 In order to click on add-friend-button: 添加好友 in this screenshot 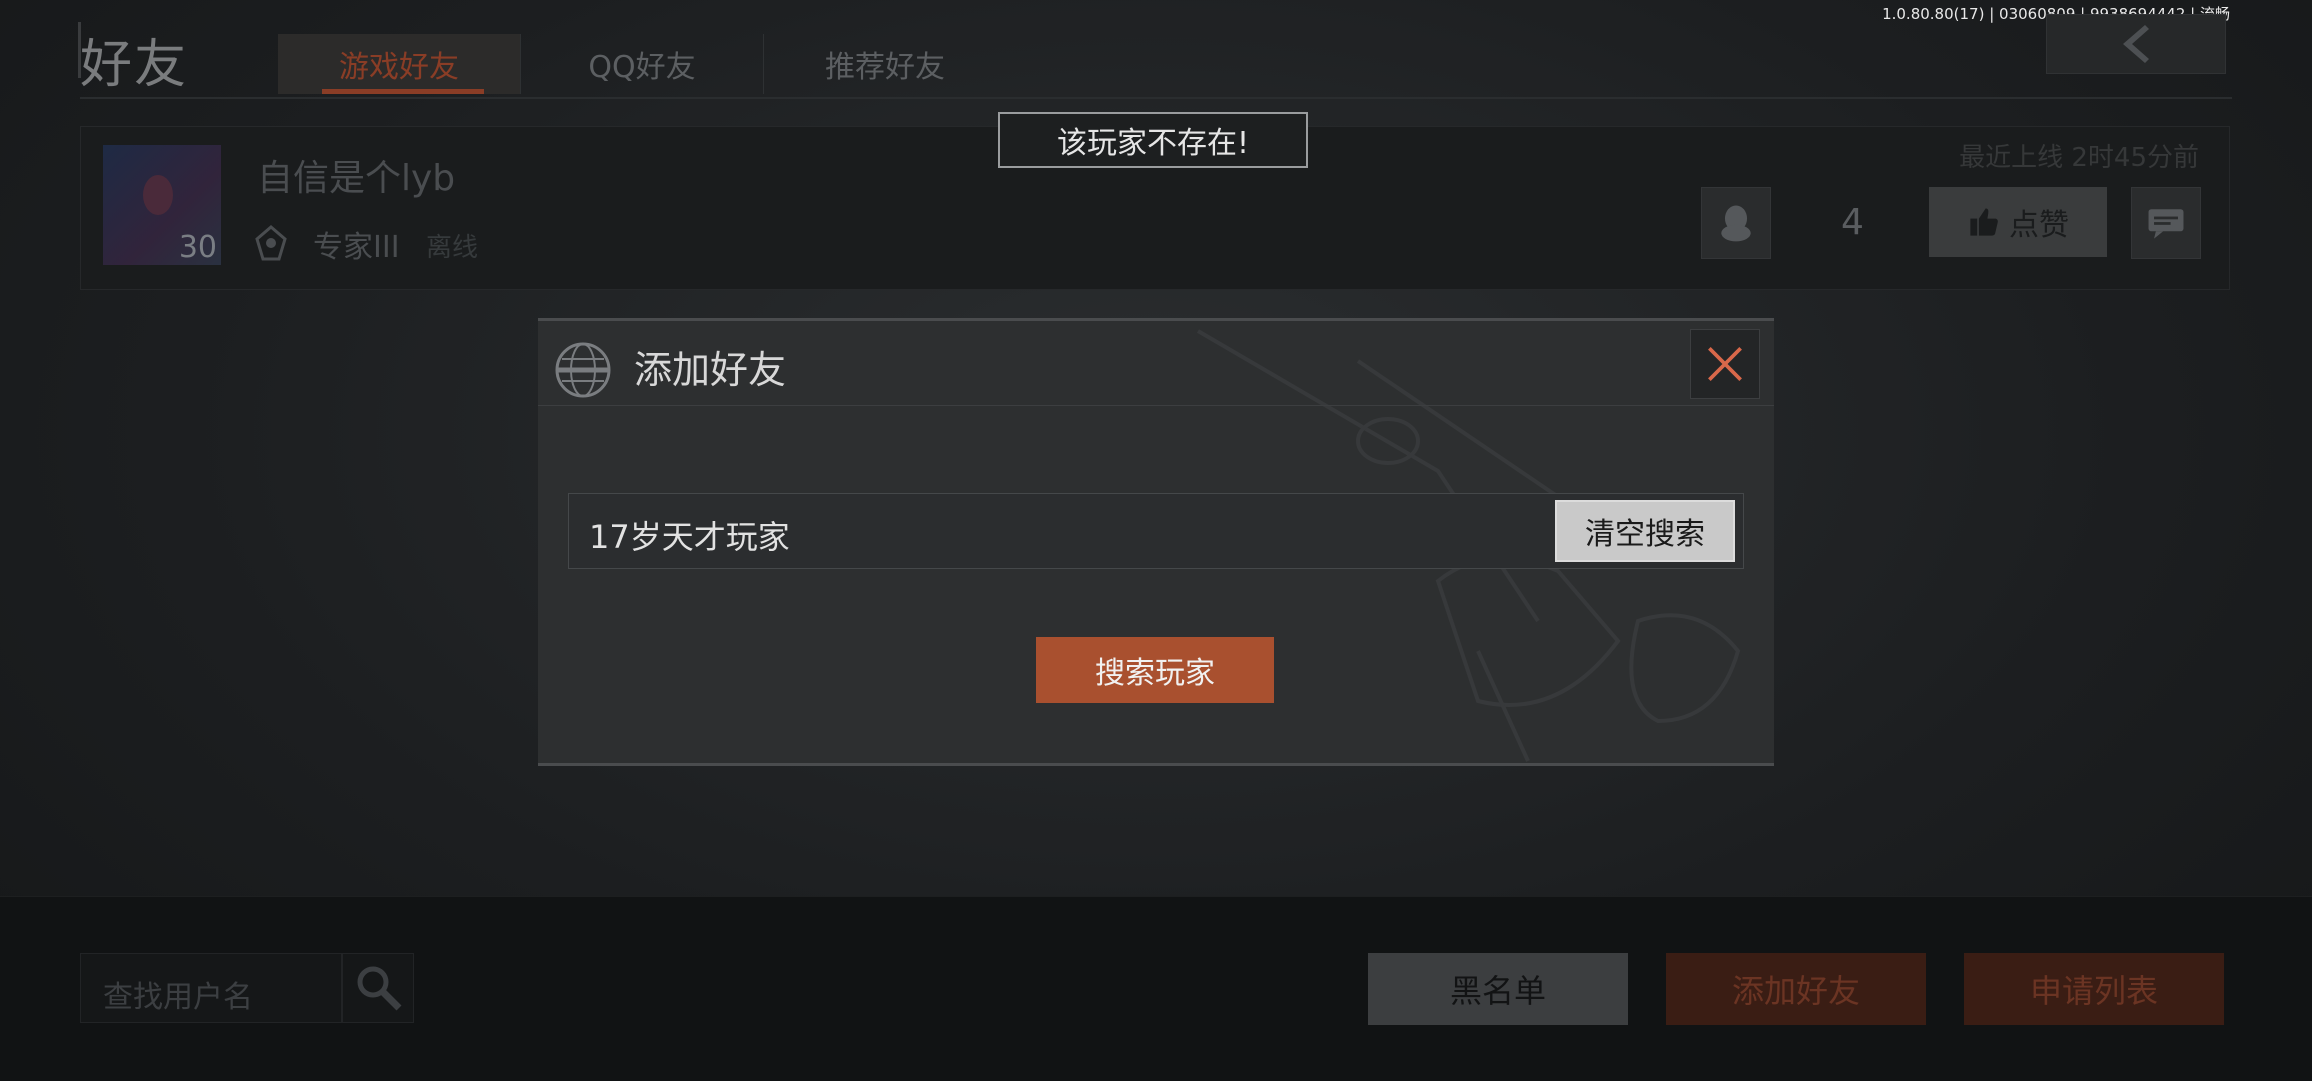, I will do `click(1796, 989)`.